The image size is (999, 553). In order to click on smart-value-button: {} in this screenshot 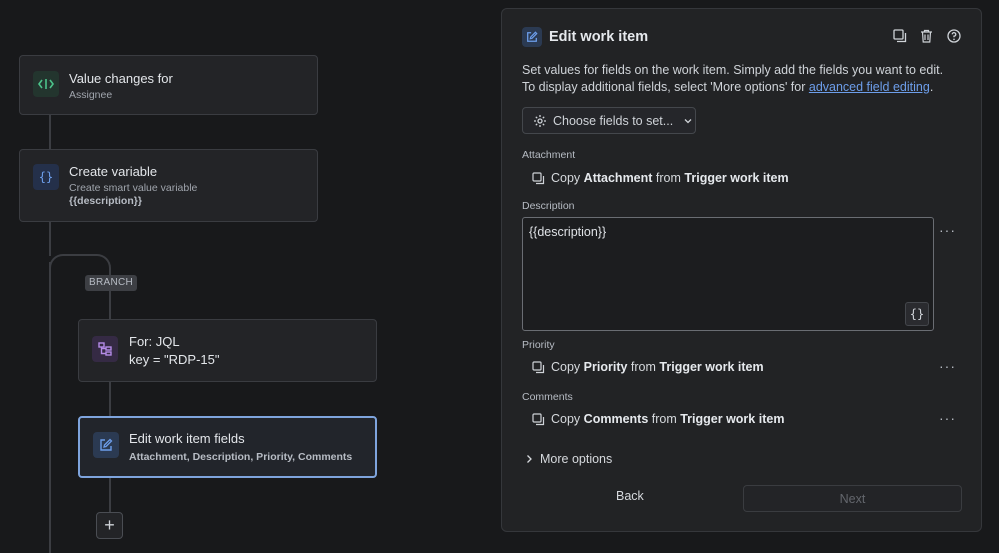, I will do `click(917, 314)`.